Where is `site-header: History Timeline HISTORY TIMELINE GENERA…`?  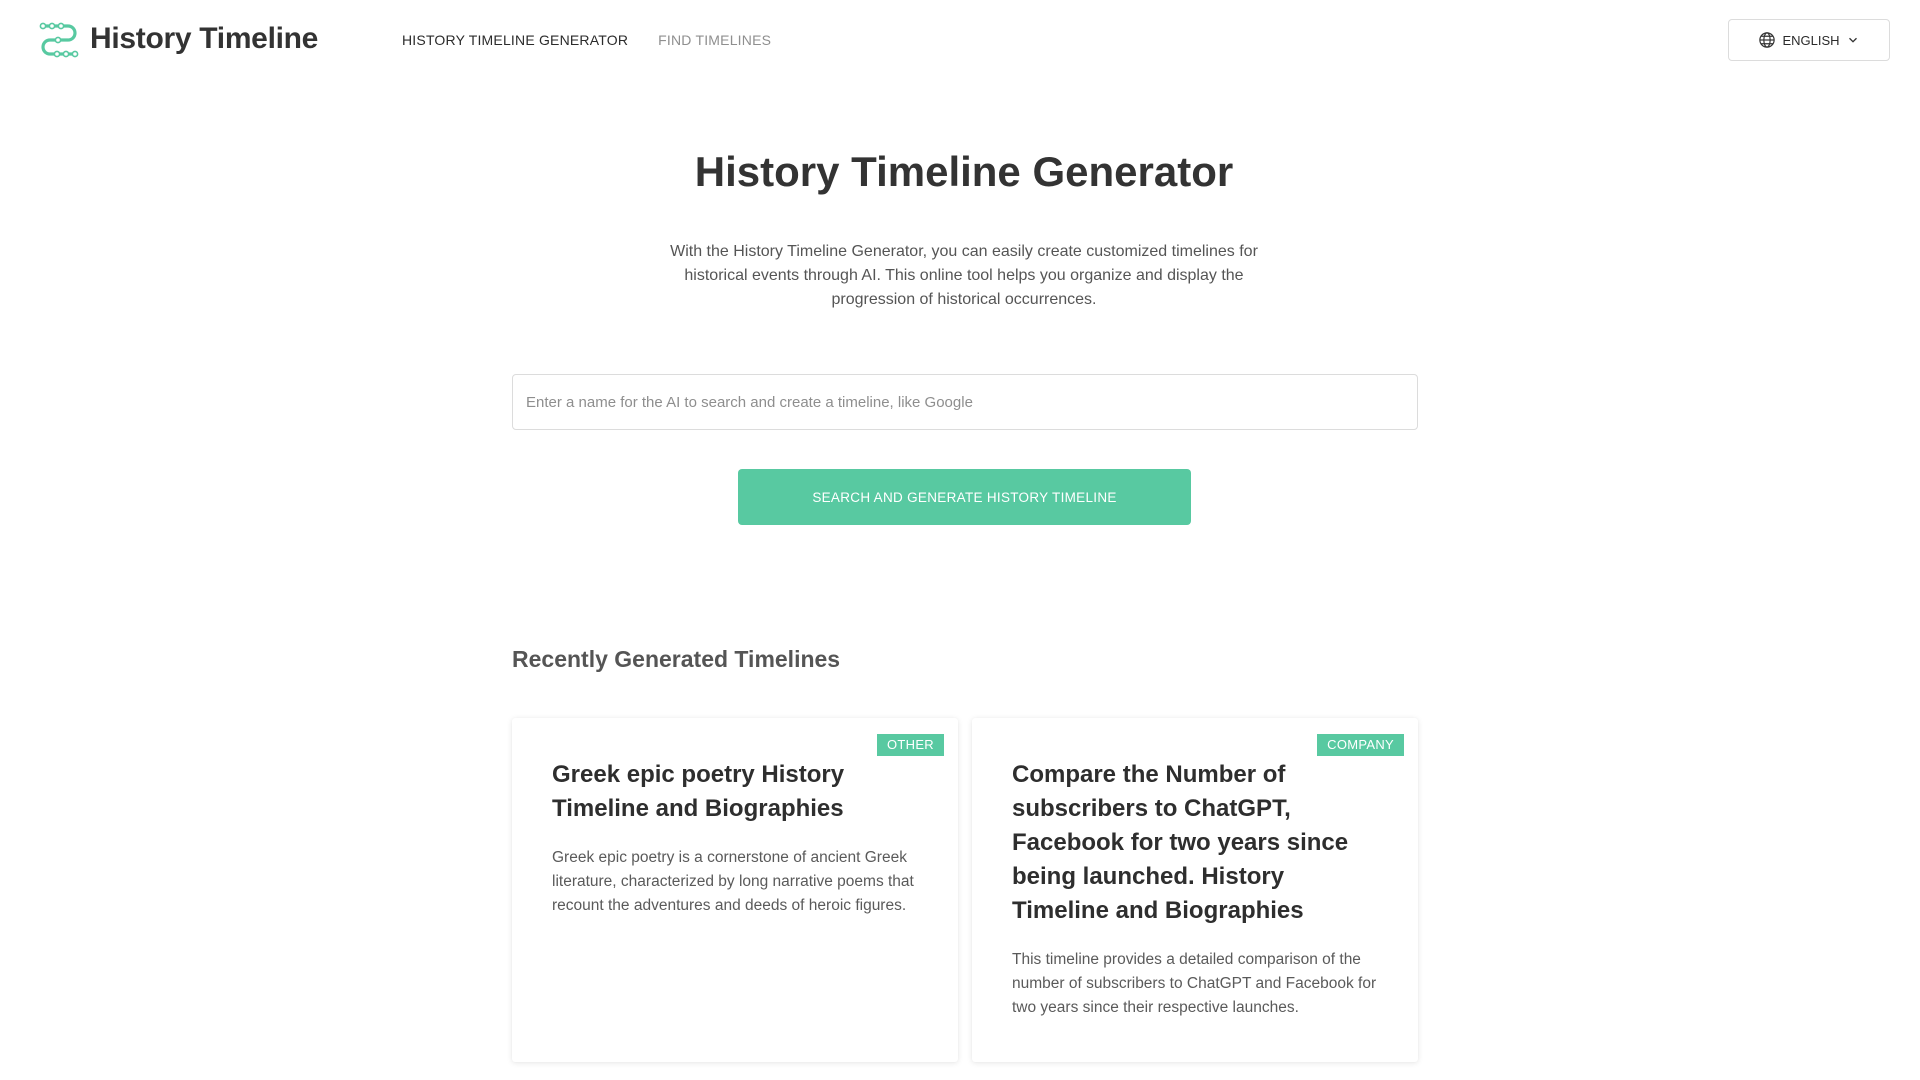
site-header: History Timeline HISTORY TIMELINE GENERA… is located at coordinates (960, 40).